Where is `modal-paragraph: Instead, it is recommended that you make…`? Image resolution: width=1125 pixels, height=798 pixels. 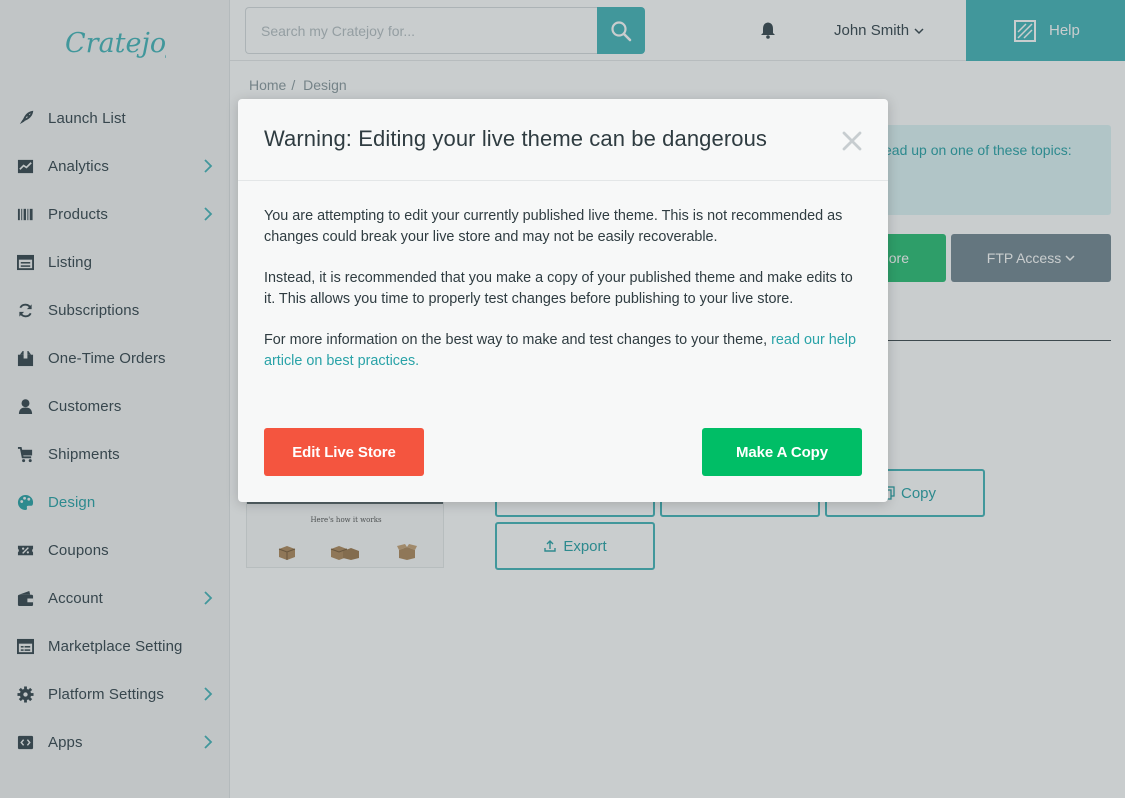 modal-paragraph: Instead, it is recommended that you make… is located at coordinates (558, 288).